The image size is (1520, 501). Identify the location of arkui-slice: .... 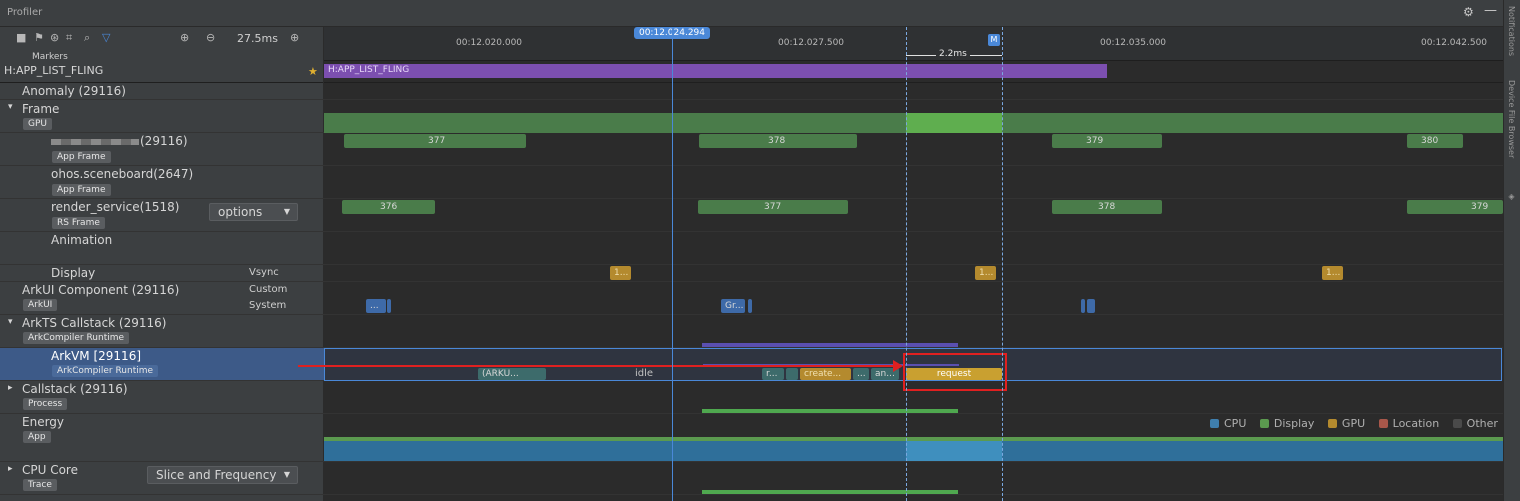
(376, 306).